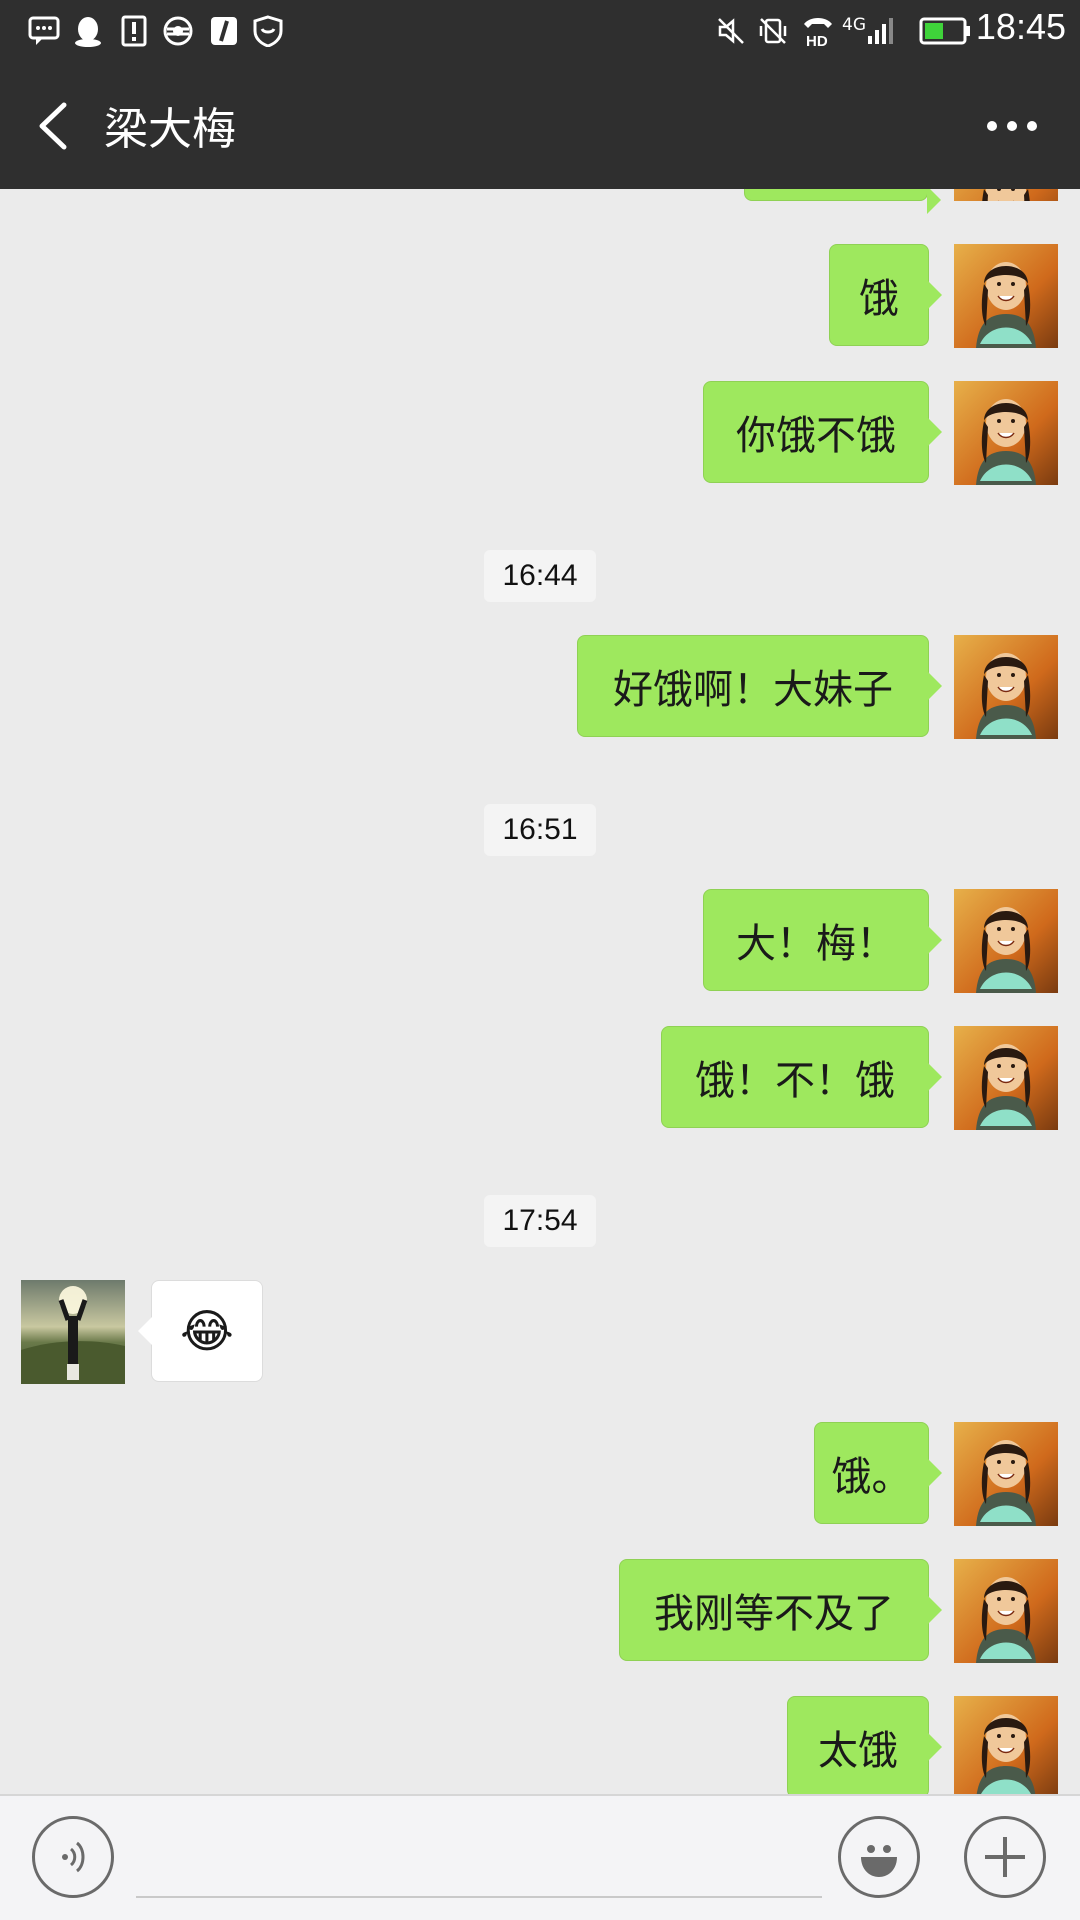  I want to click on mute-icon, so click(731, 31).